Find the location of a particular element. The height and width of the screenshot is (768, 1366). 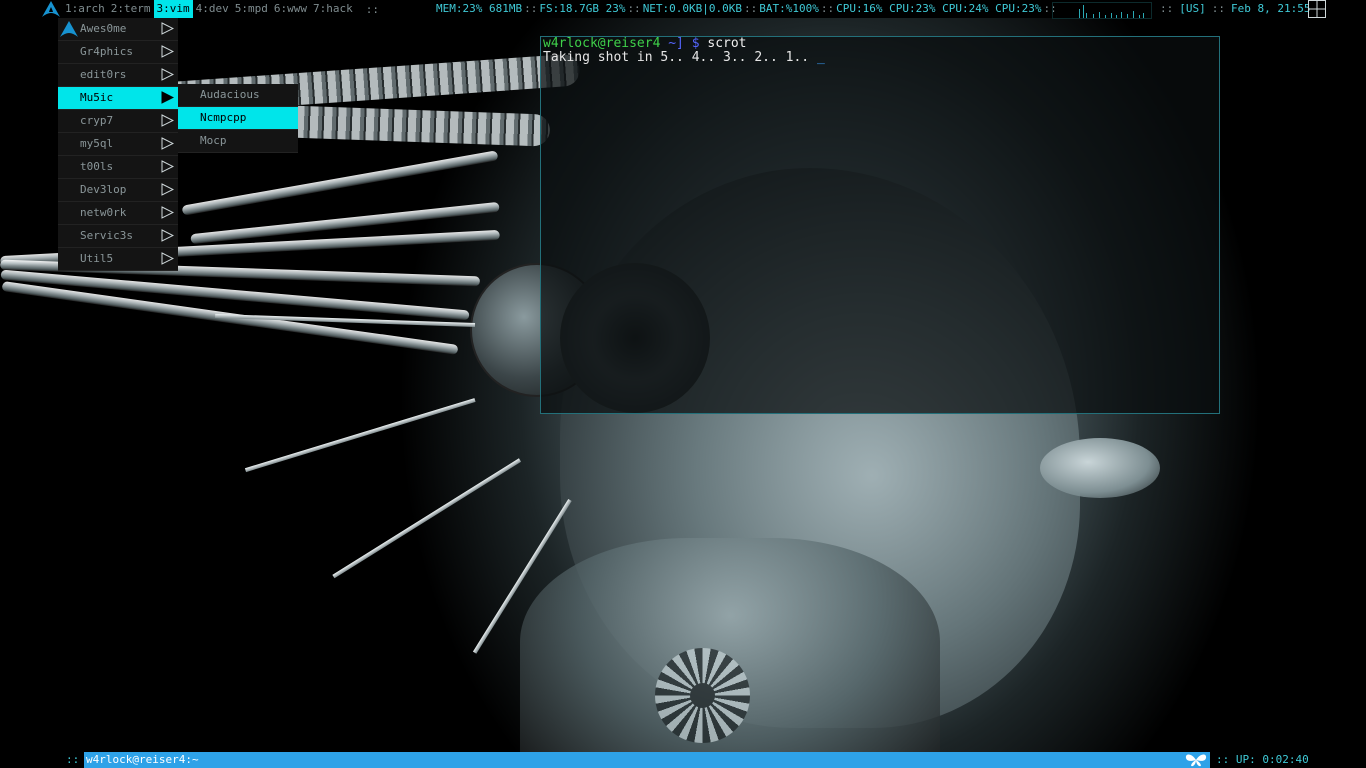

cpu-widget: CPU:16% CPU:23% CPU:24% CPU:23% is located at coordinates (939, 8).